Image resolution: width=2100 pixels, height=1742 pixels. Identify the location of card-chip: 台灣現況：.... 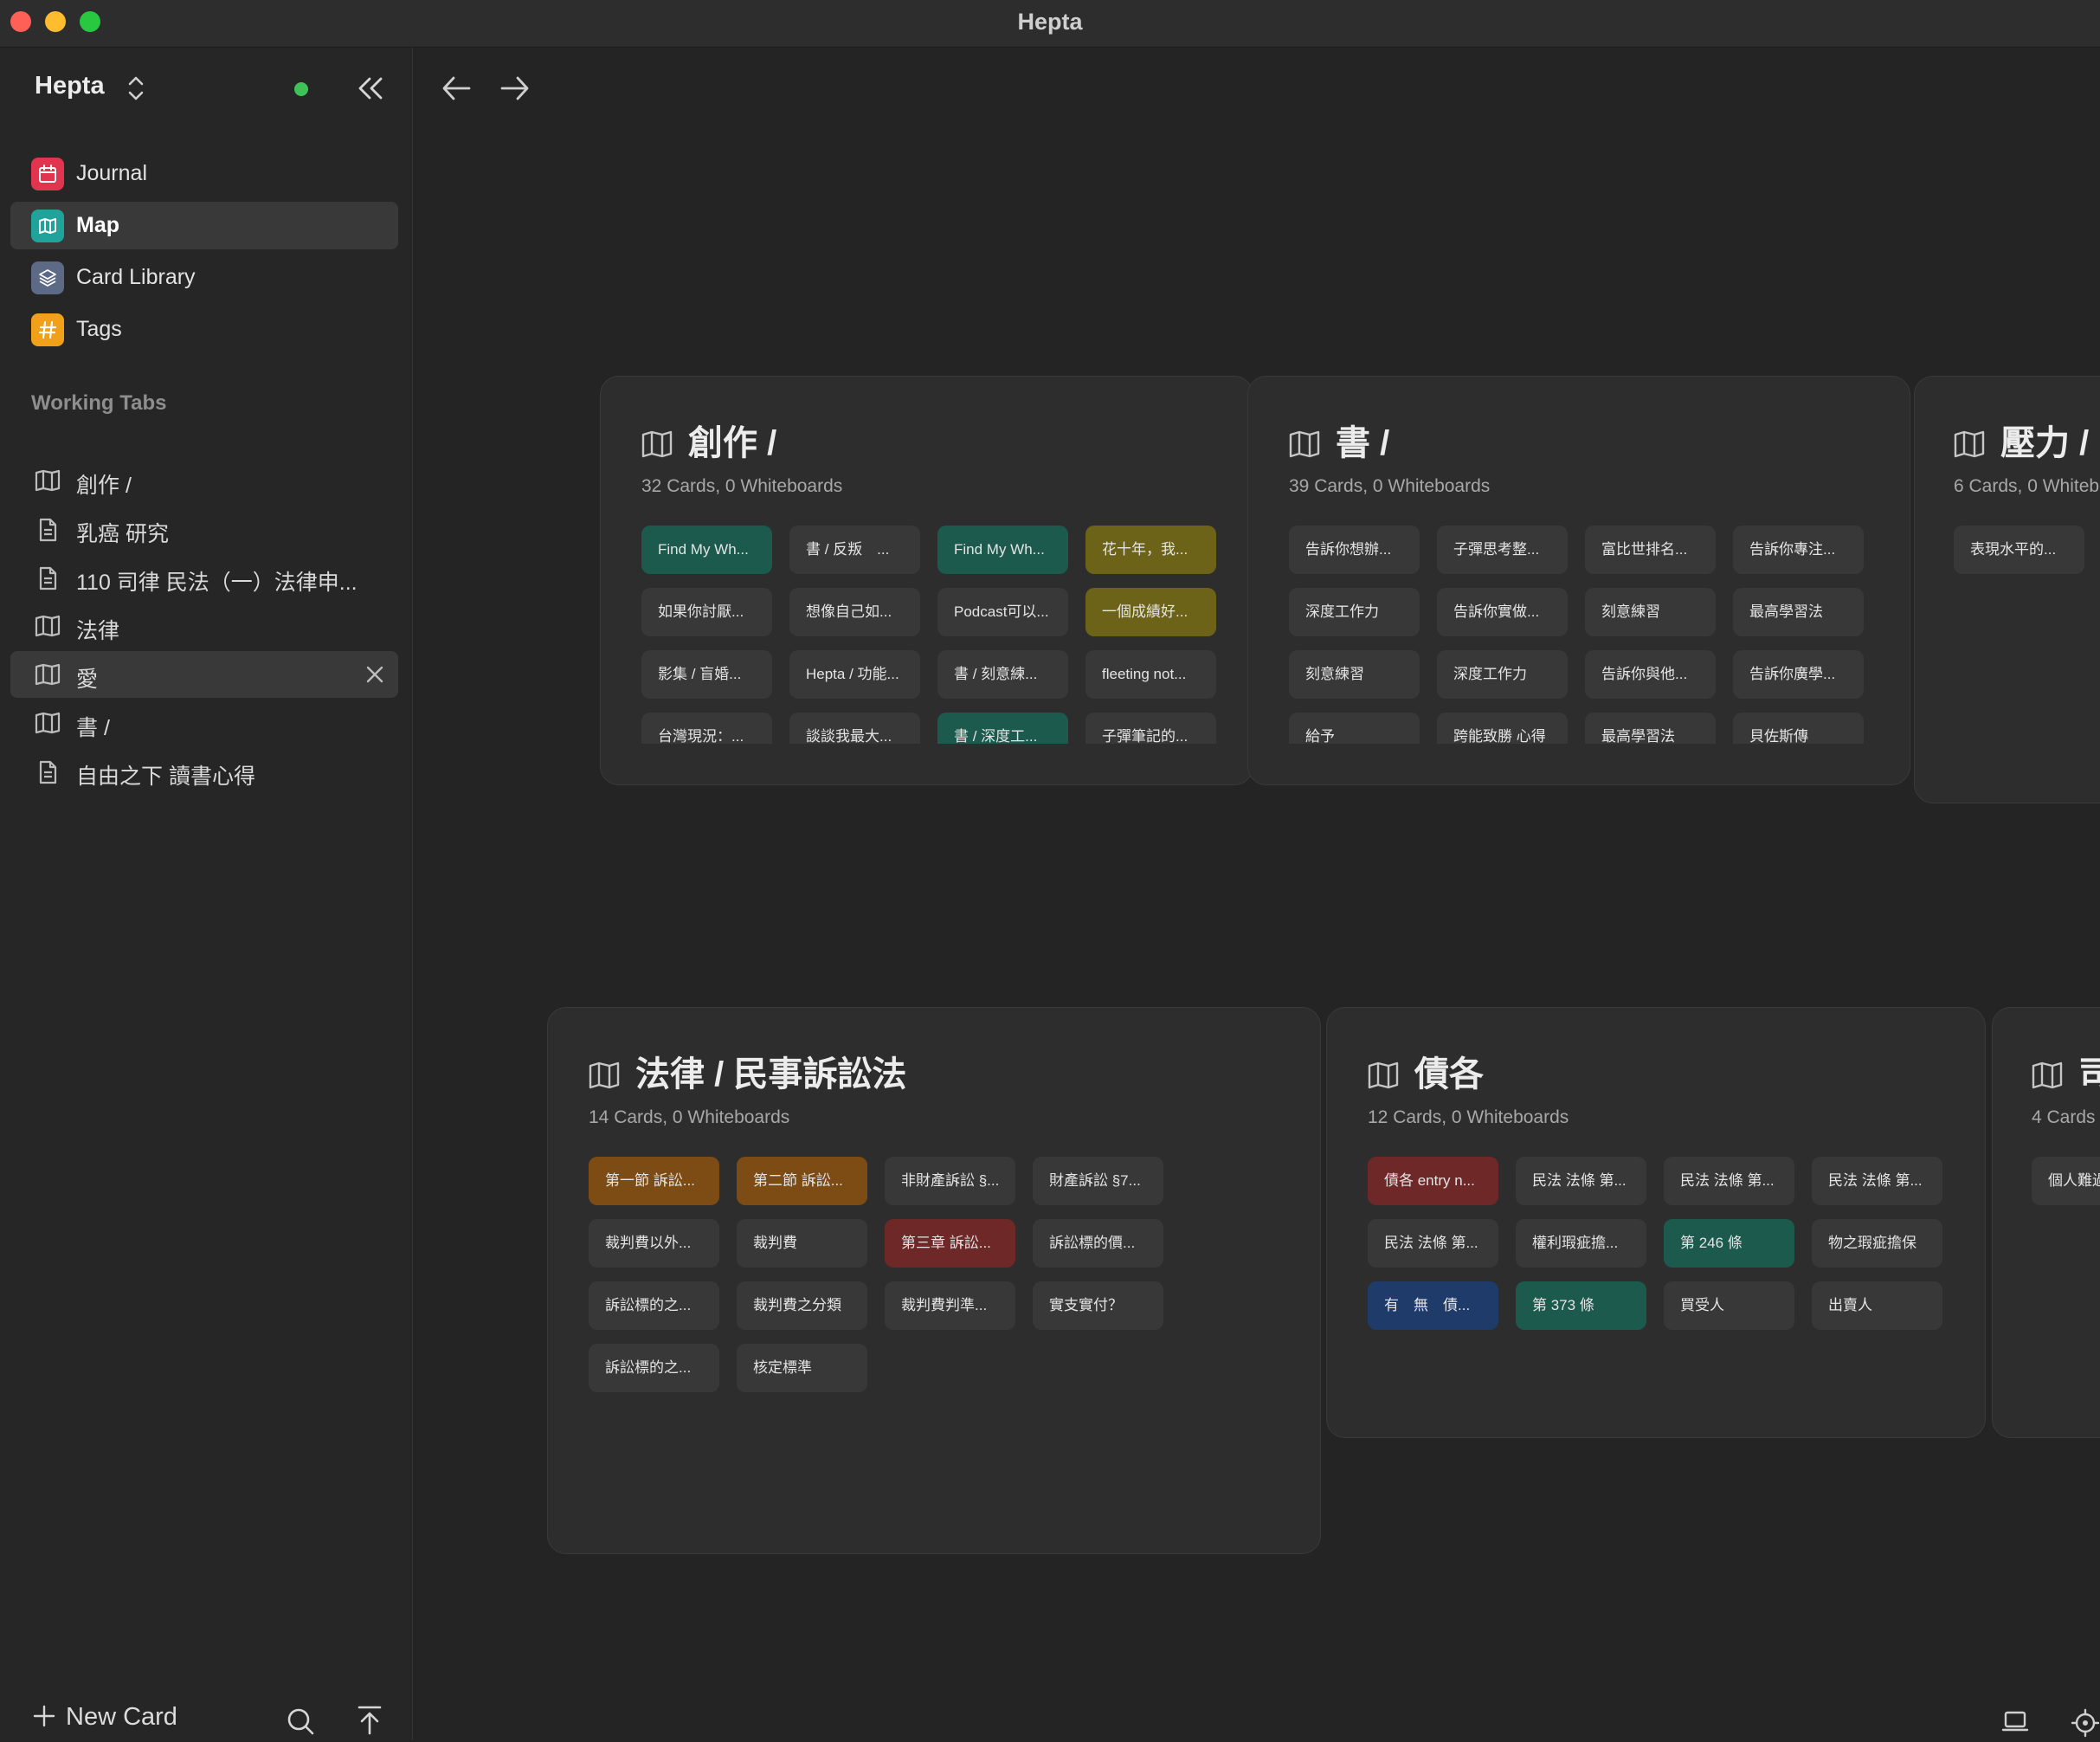
(706, 728).